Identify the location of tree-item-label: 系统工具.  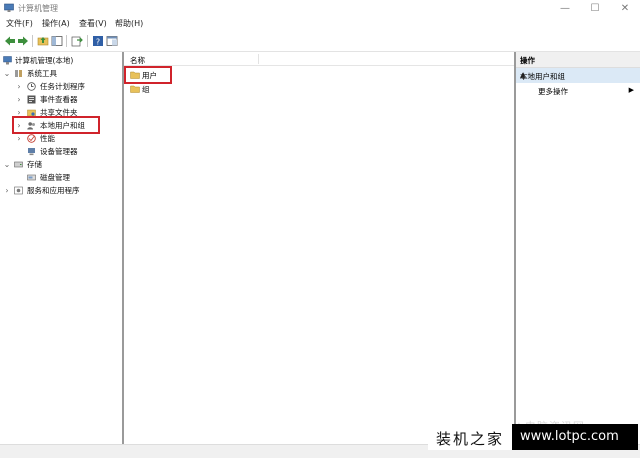
(42, 73).